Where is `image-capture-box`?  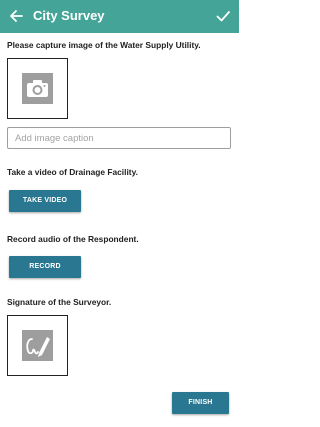
image-capture-box is located at coordinates (37, 88).